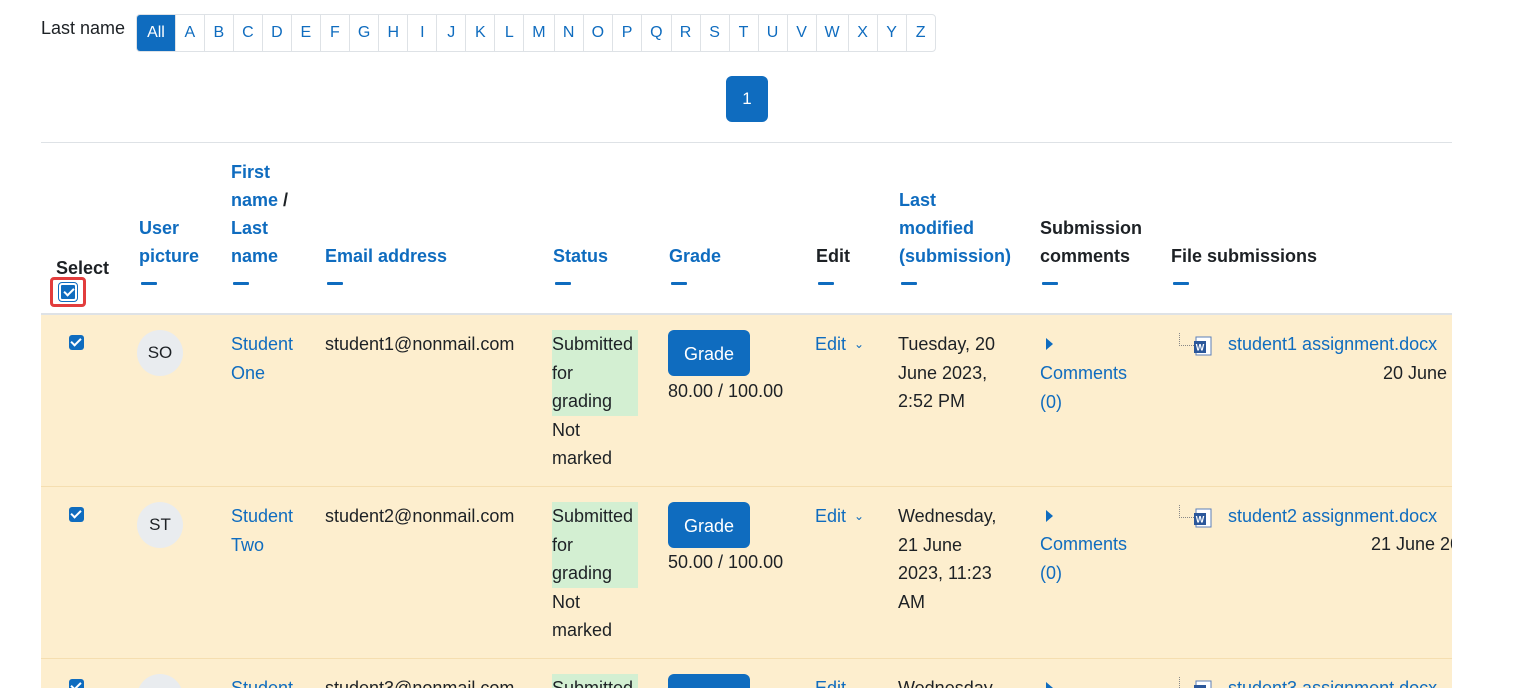  Describe the element at coordinates (831, 33) in the screenshot. I see `initial-w: W` at that location.